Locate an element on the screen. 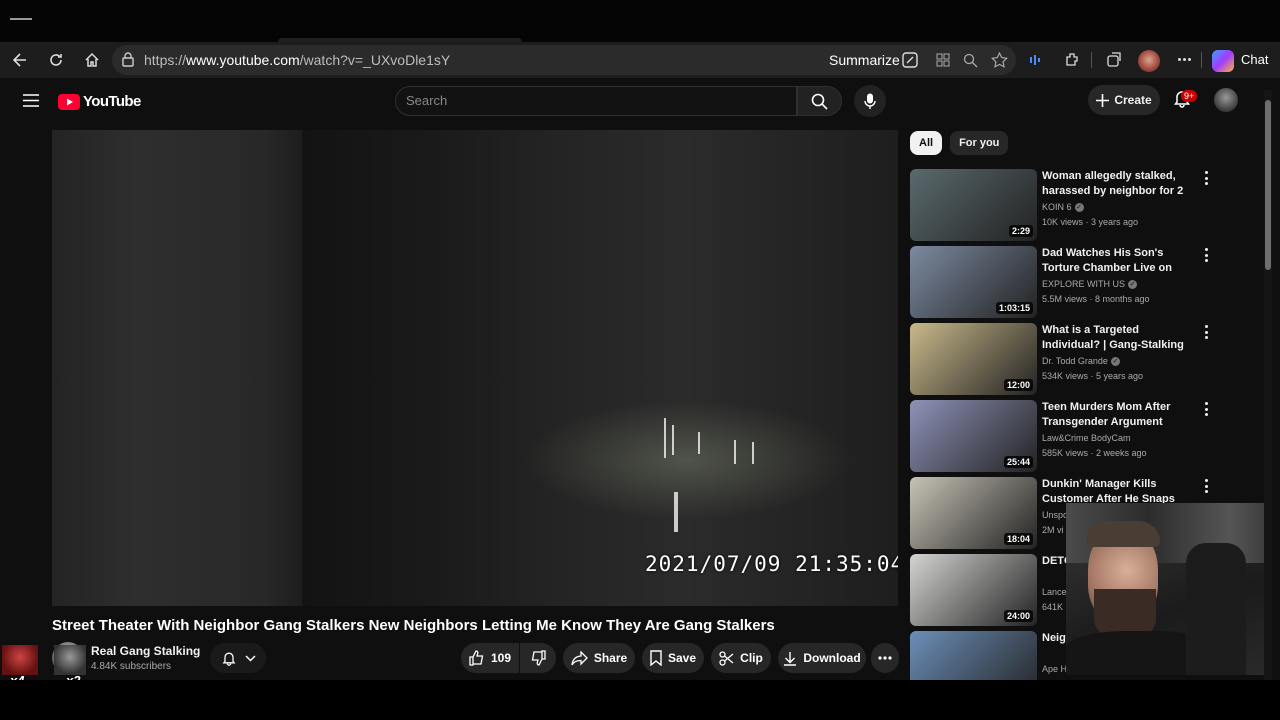 The height and width of the screenshot is (720, 1280). share-button: Share is located at coordinates (599, 658).